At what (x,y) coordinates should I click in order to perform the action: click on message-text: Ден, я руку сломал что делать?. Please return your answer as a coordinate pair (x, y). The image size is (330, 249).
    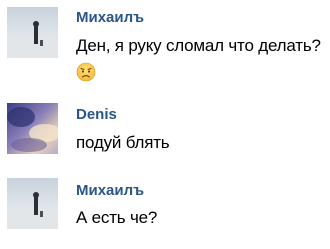
    Looking at the image, I should click on (198, 45).